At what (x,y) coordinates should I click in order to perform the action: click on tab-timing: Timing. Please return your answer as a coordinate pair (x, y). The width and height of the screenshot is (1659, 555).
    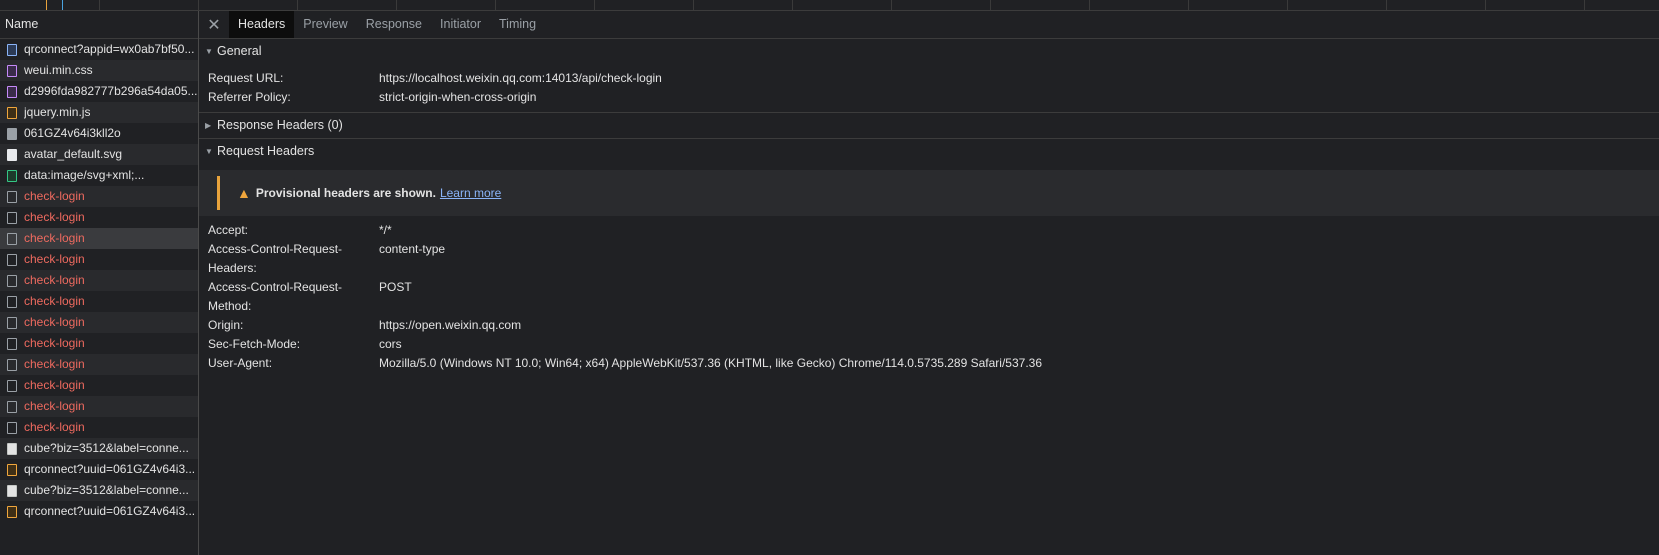
    Looking at the image, I should click on (517, 24).